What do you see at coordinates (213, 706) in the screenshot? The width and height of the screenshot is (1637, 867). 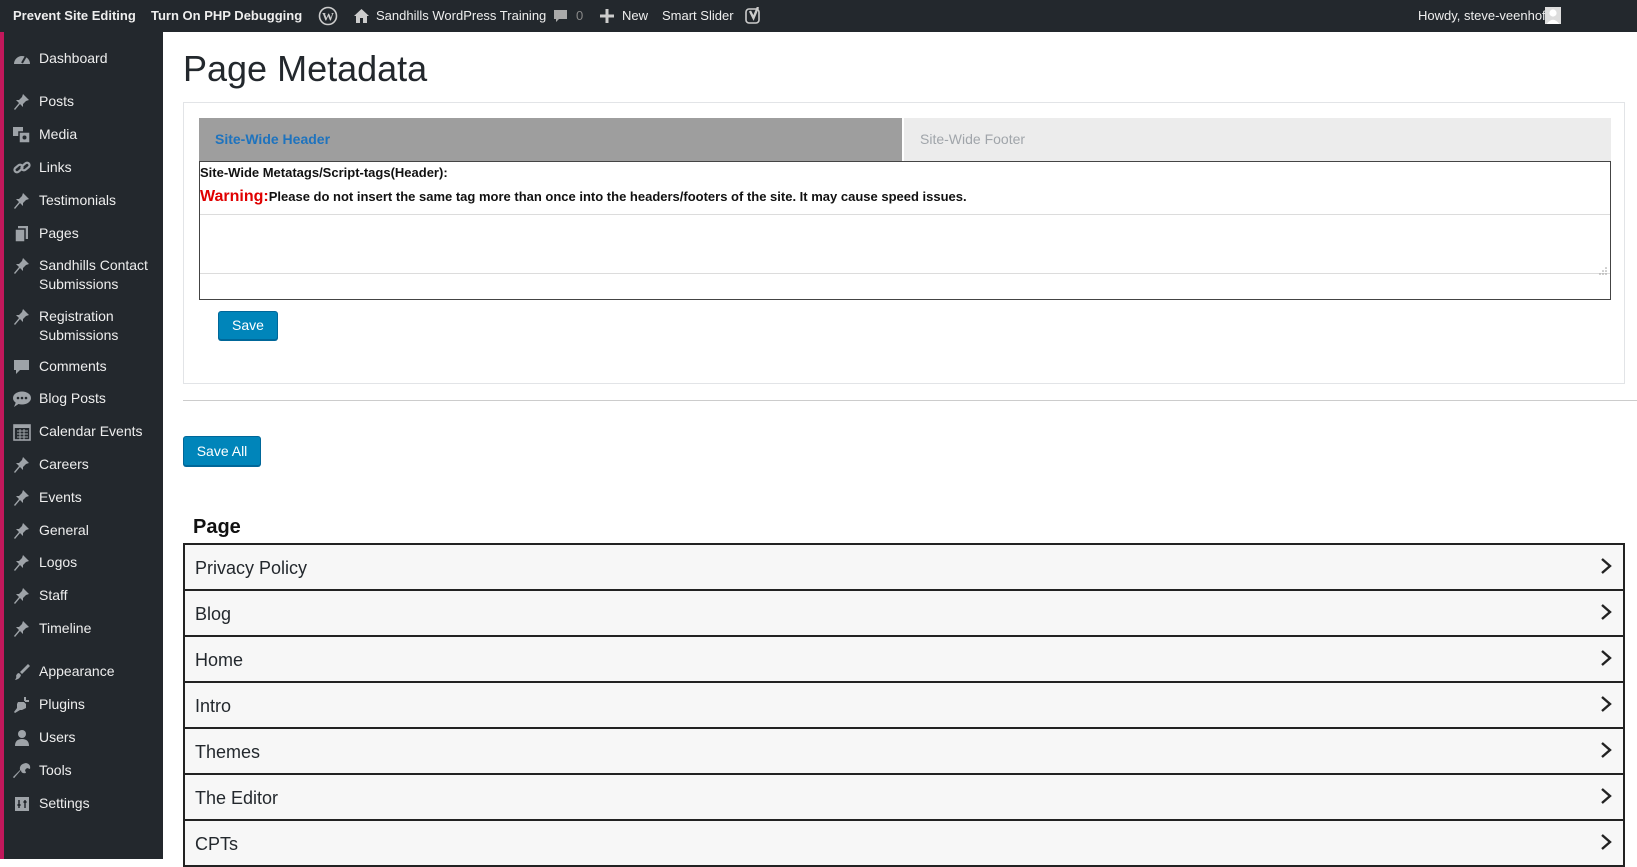 I see `page-row-label: Intro` at bounding box center [213, 706].